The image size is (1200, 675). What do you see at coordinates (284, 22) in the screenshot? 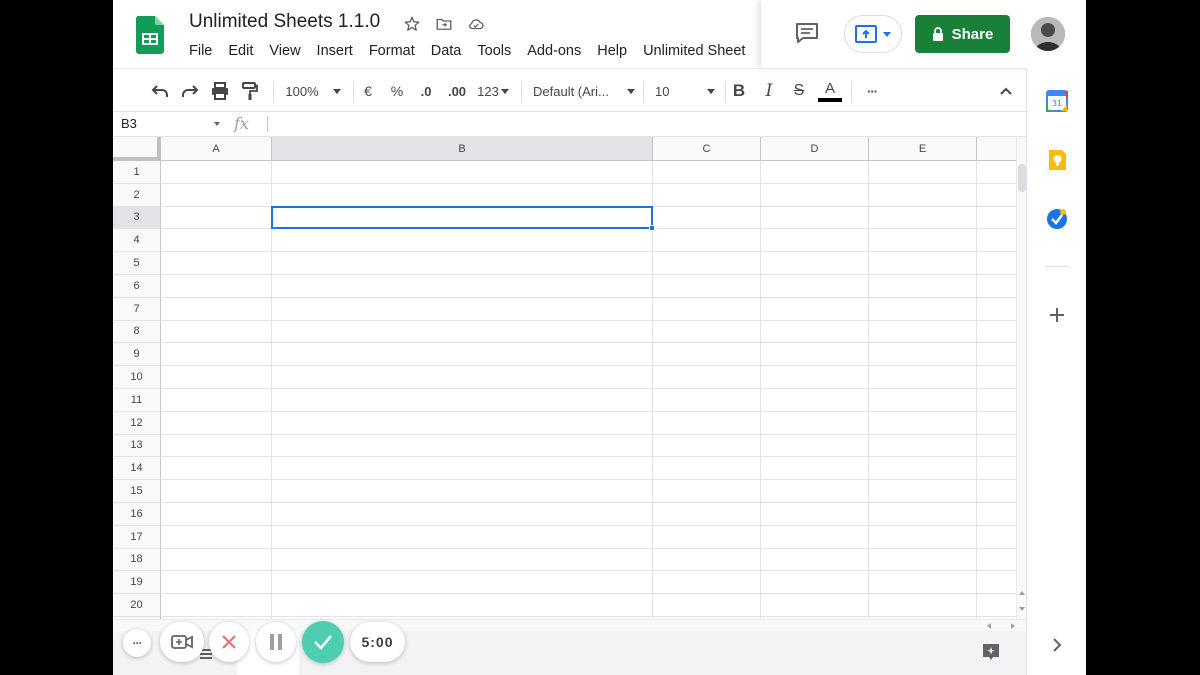
I see `document-title: Unlimited Sheets 1.1.0` at bounding box center [284, 22].